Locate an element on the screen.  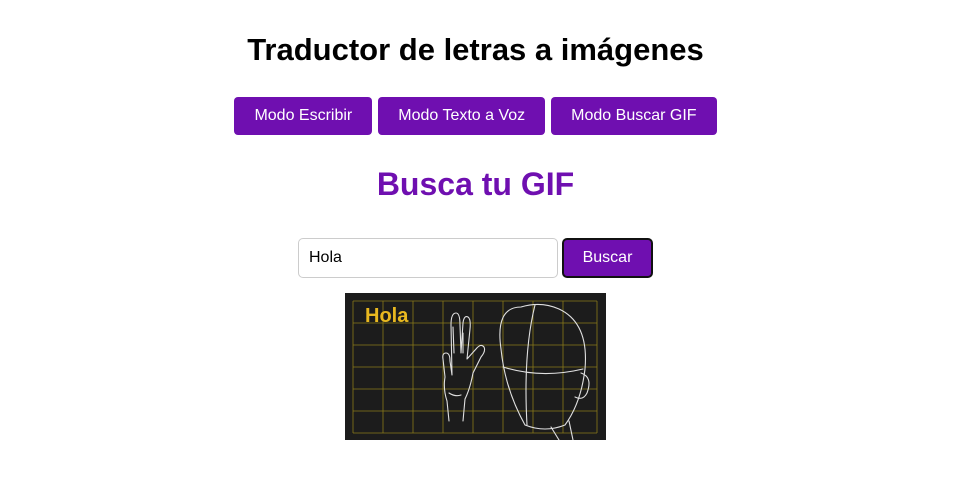
gif-search-form: Buscar is located at coordinates (475, 258).